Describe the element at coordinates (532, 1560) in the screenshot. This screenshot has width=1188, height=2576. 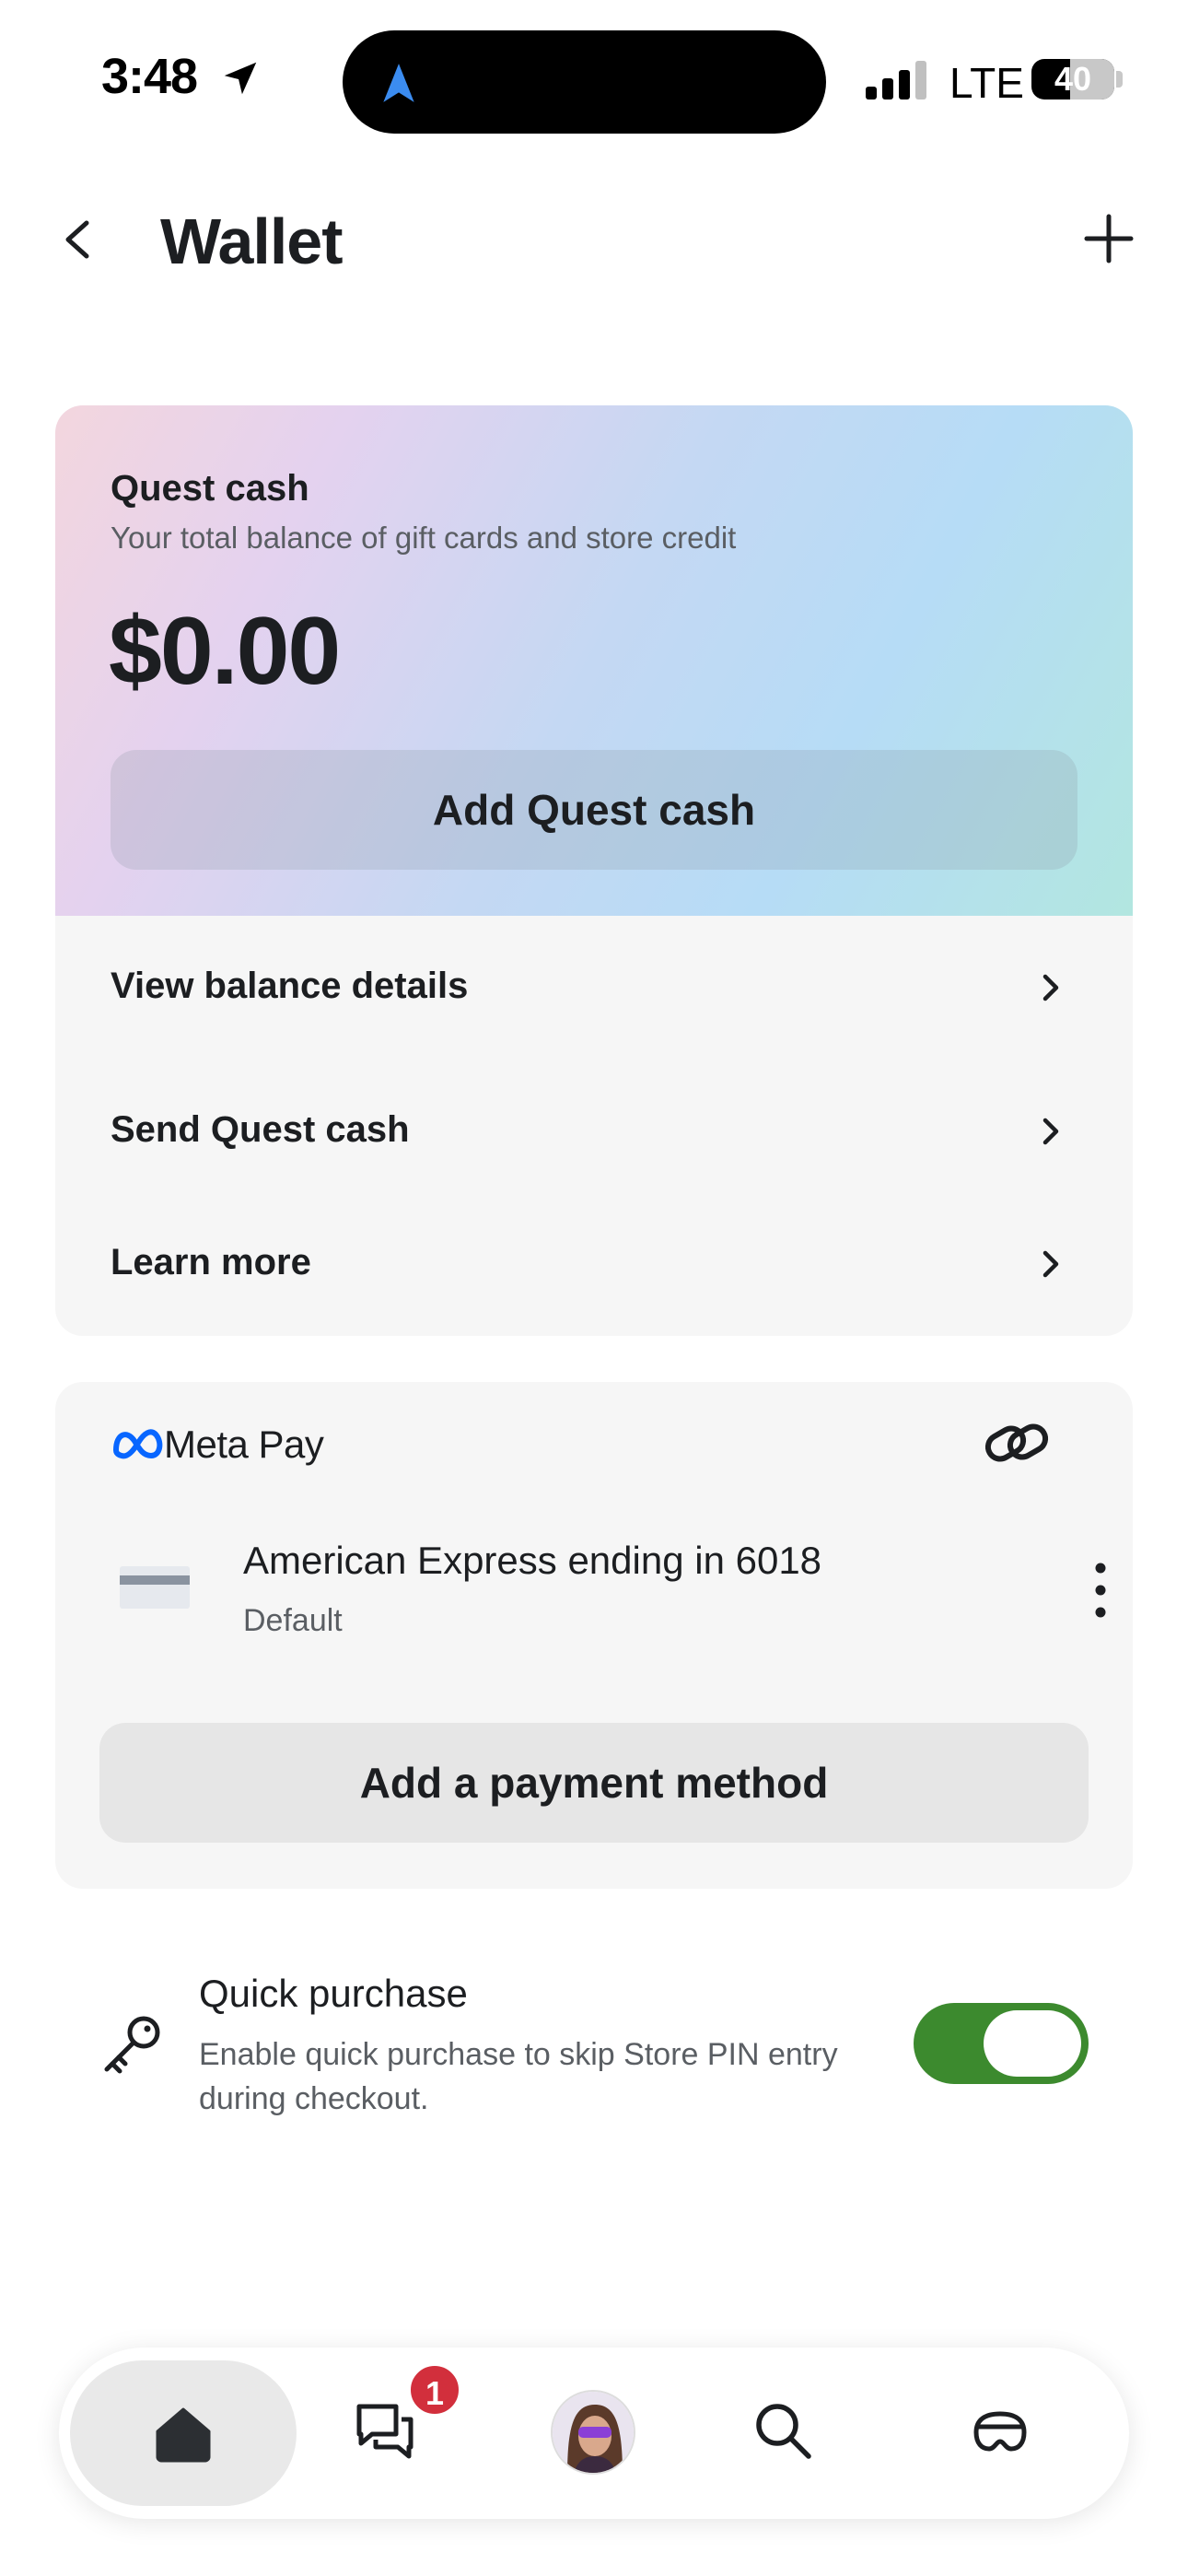
I see `card-name: American Express ending in 6018` at that location.